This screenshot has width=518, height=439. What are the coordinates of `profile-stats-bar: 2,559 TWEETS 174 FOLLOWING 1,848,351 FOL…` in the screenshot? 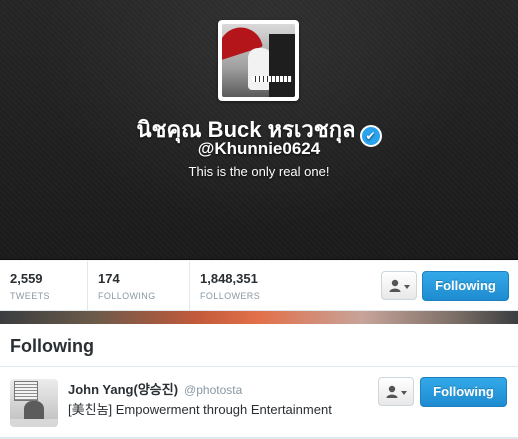 It's located at (259, 286).